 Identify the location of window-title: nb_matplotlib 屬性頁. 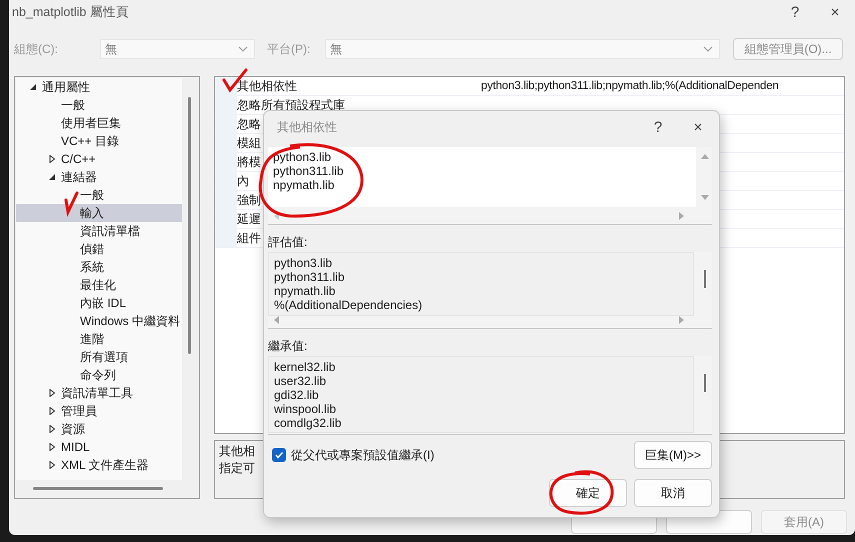
(71, 12).